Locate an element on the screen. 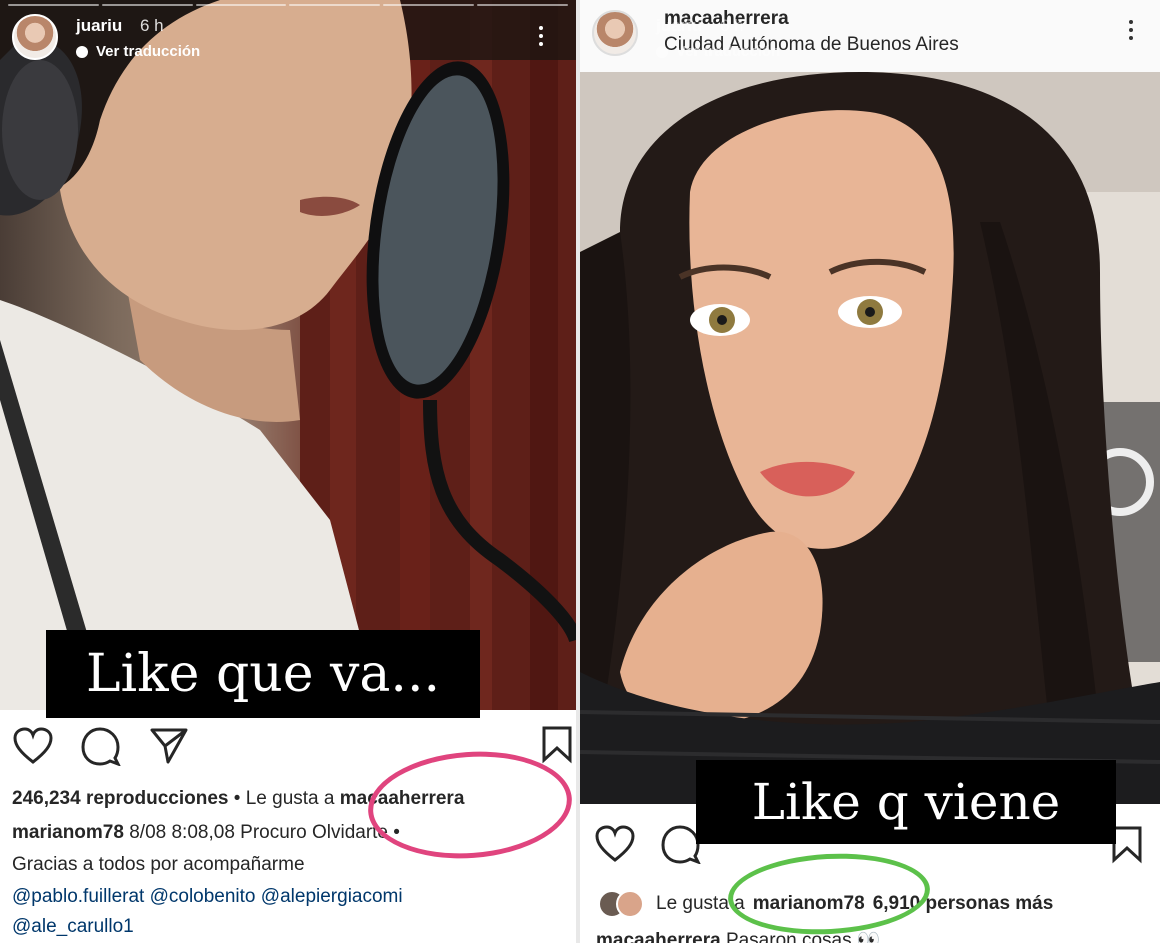 This screenshot has height=943, width=1160. post-username: marianom78 is located at coordinates (68, 832).